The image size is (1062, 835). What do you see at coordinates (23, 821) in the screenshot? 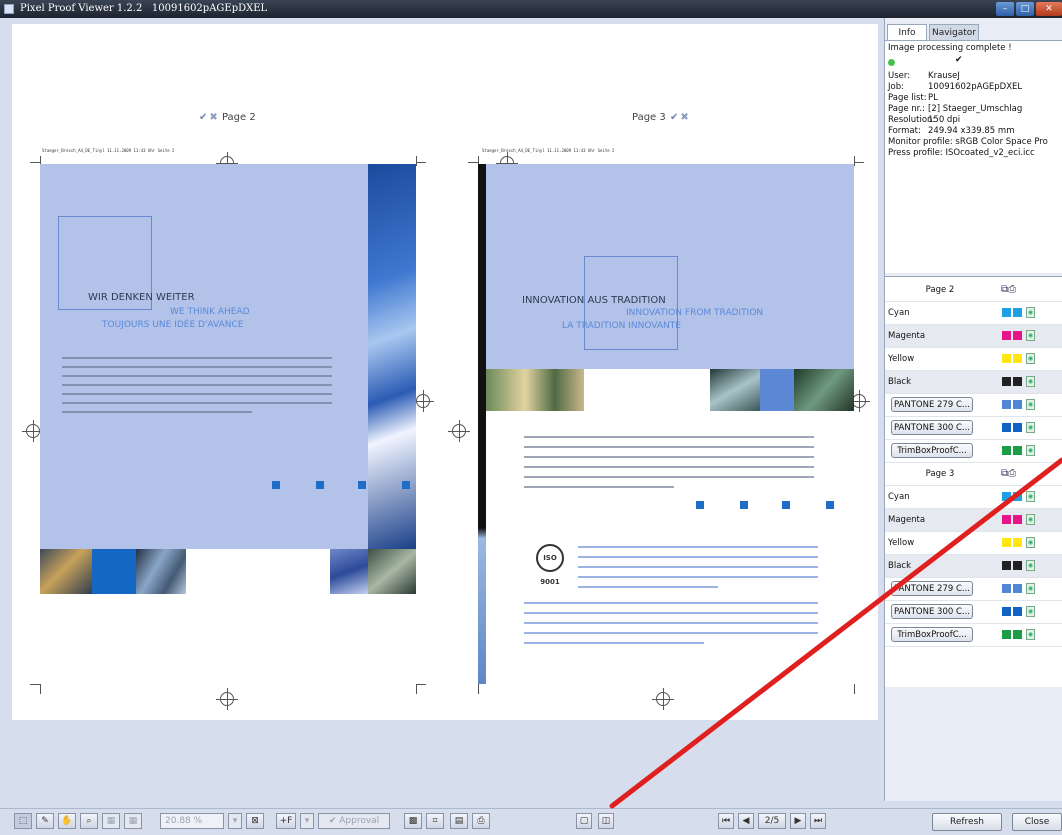
I see `pointer-tool-icon: ⬚` at bounding box center [23, 821].